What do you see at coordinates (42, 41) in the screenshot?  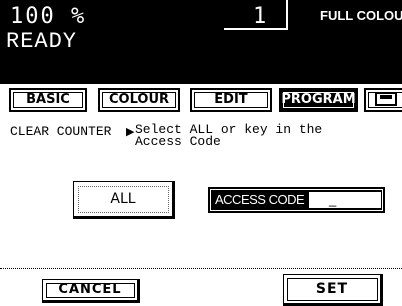 I see `machine-status: READY` at bounding box center [42, 41].